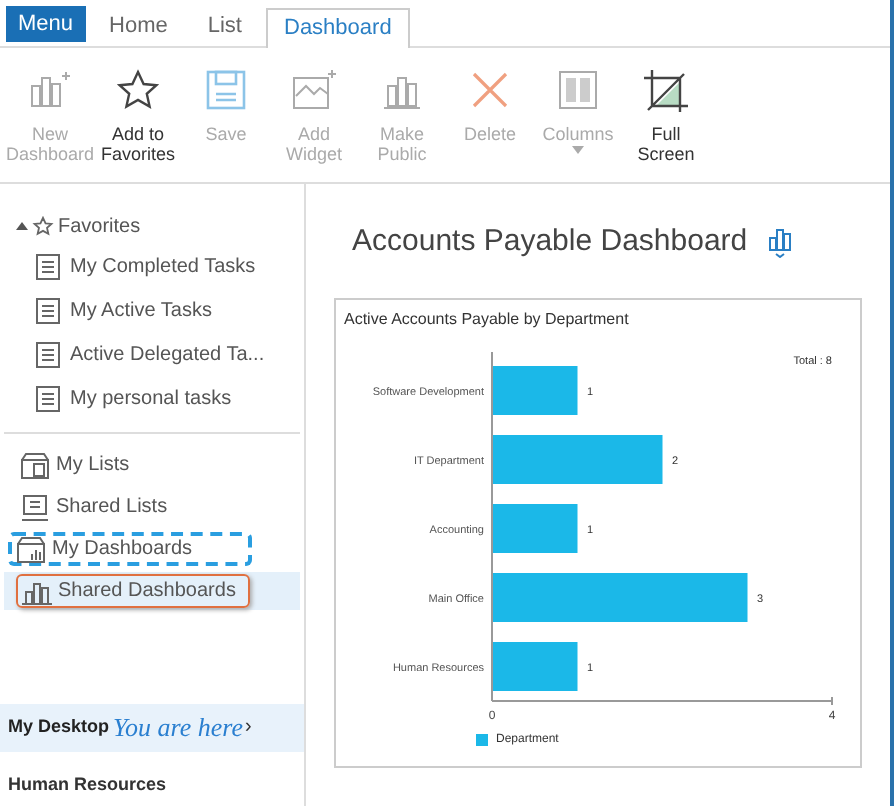  Describe the element at coordinates (486, 319) in the screenshot. I see `chart-title: Active Accounts Payable by Department` at that location.